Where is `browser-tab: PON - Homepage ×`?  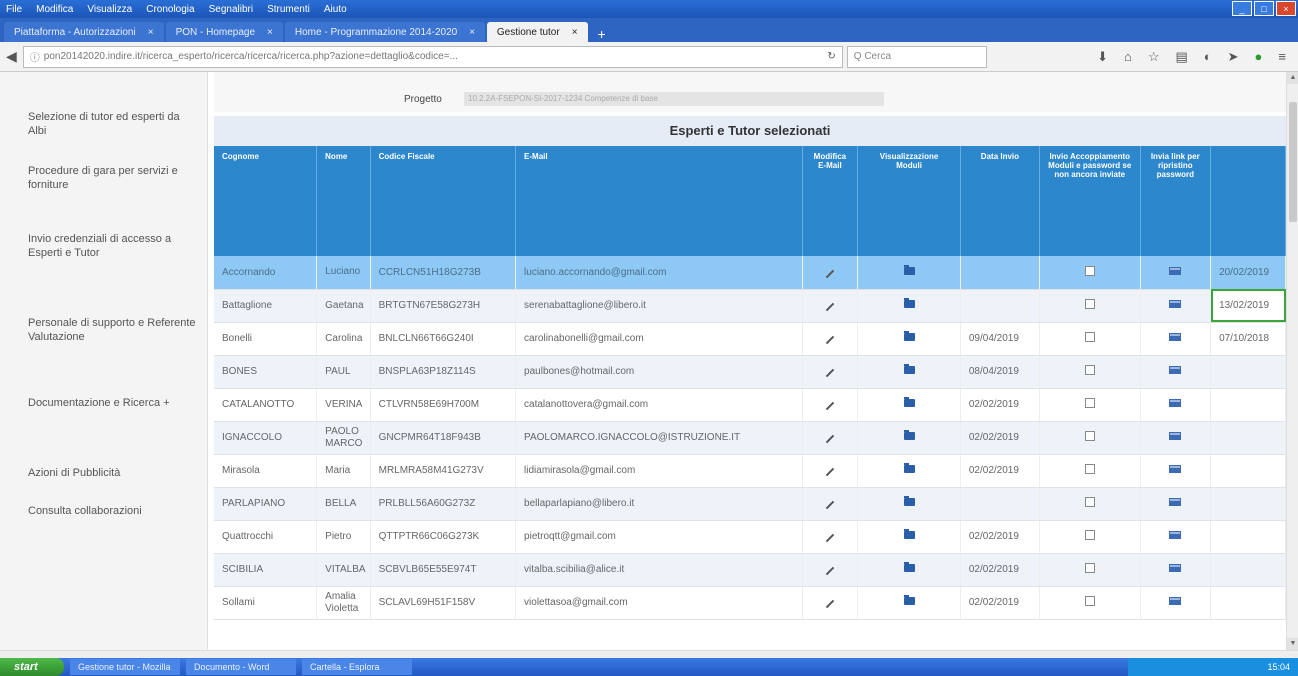 browser-tab: PON - Homepage × is located at coordinates (224, 32).